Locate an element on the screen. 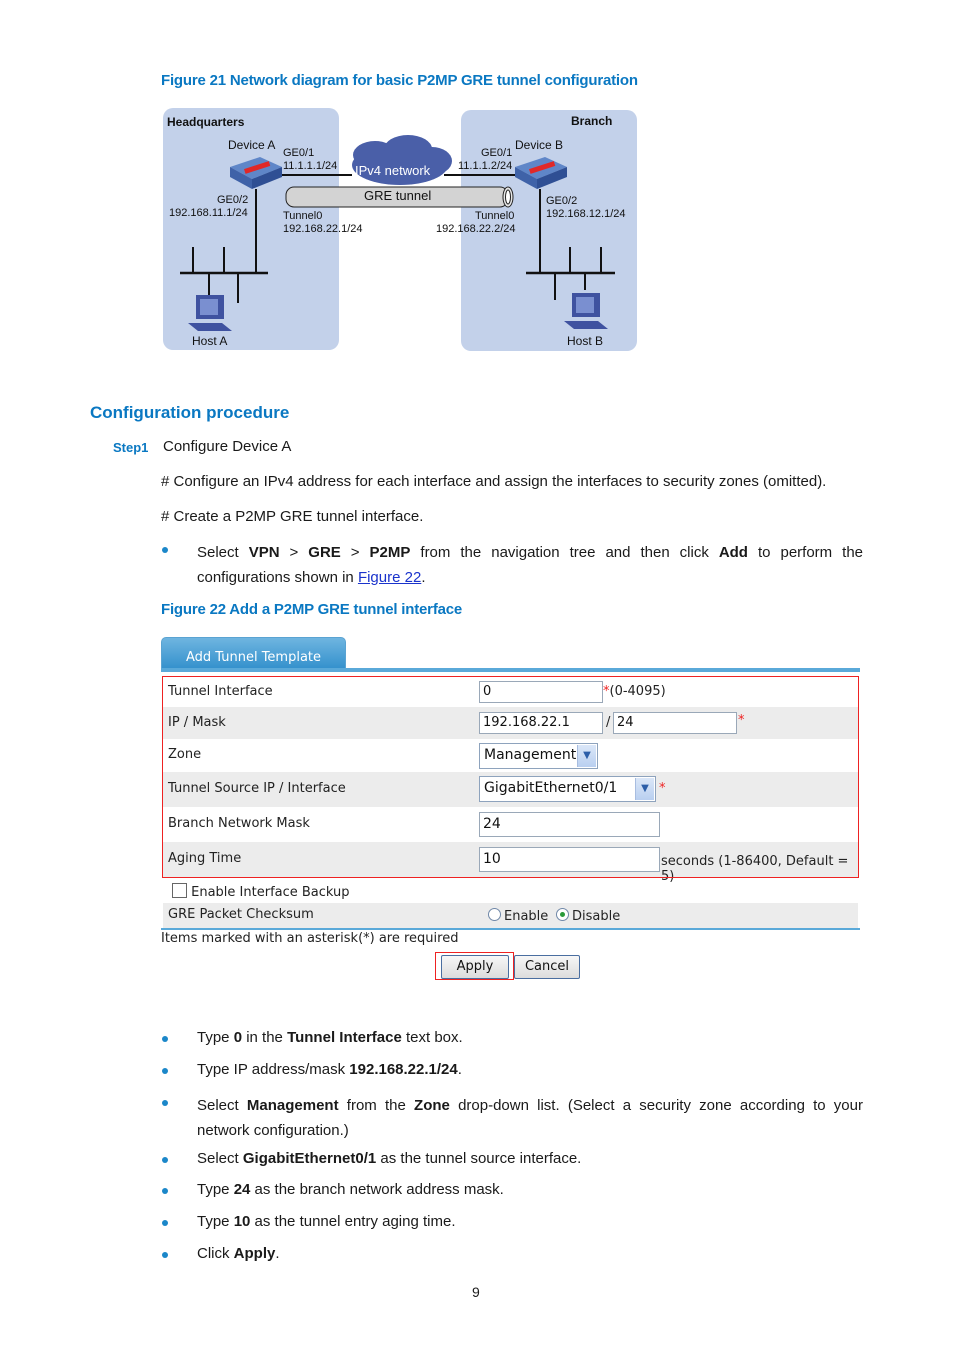  instruction-item: Click Apply. is located at coordinates (238, 1253).